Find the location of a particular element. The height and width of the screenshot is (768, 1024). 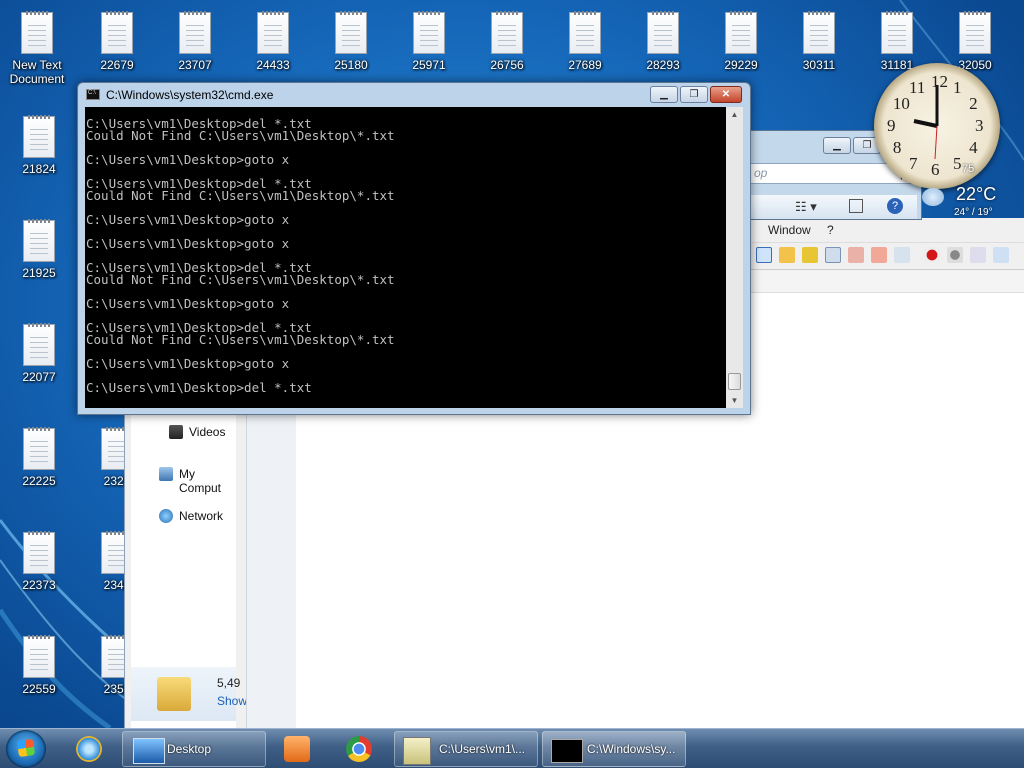

folder-open-icon is located at coordinates (787, 255).